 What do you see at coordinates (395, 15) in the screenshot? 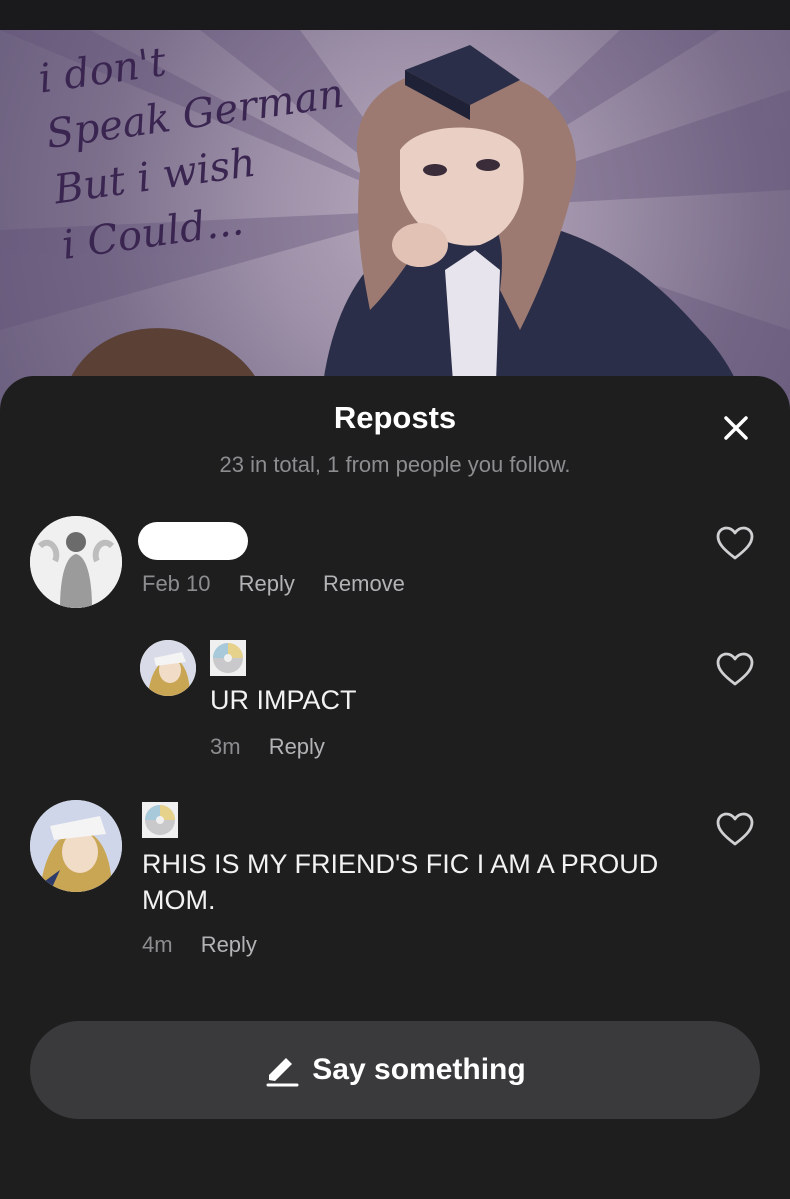
I see `status-bar-area` at bounding box center [395, 15].